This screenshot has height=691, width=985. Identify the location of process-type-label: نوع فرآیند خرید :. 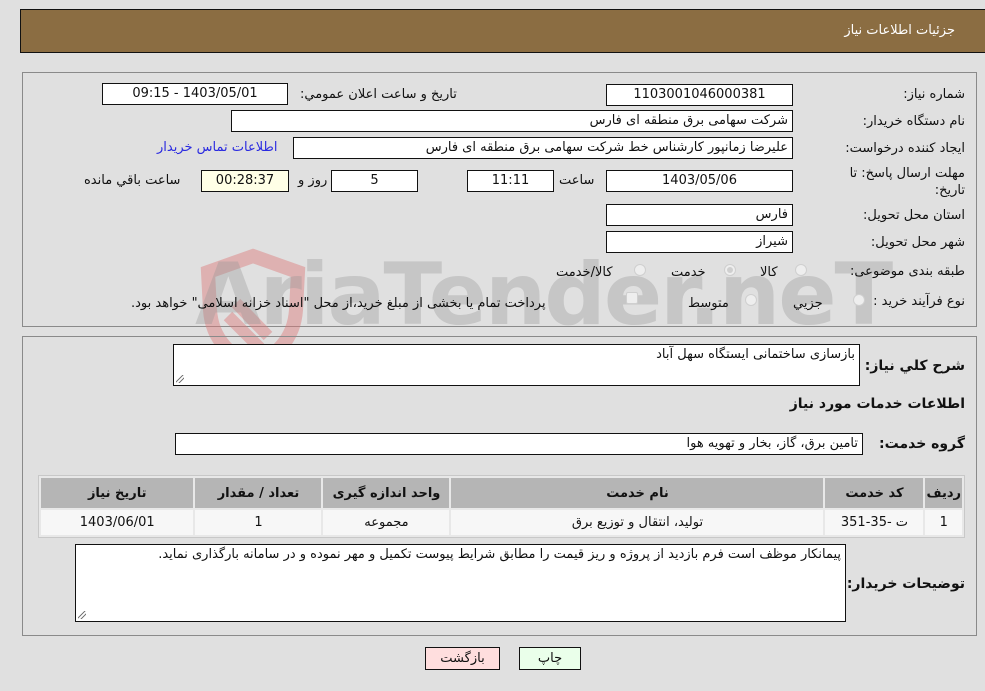
(919, 301).